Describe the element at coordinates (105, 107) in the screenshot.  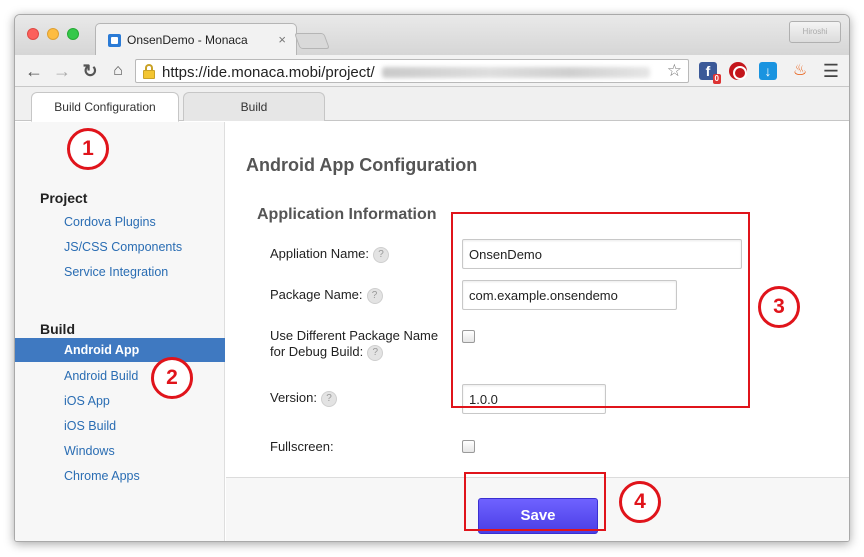
I see `tab-build-configuration: Build Configuration` at that location.